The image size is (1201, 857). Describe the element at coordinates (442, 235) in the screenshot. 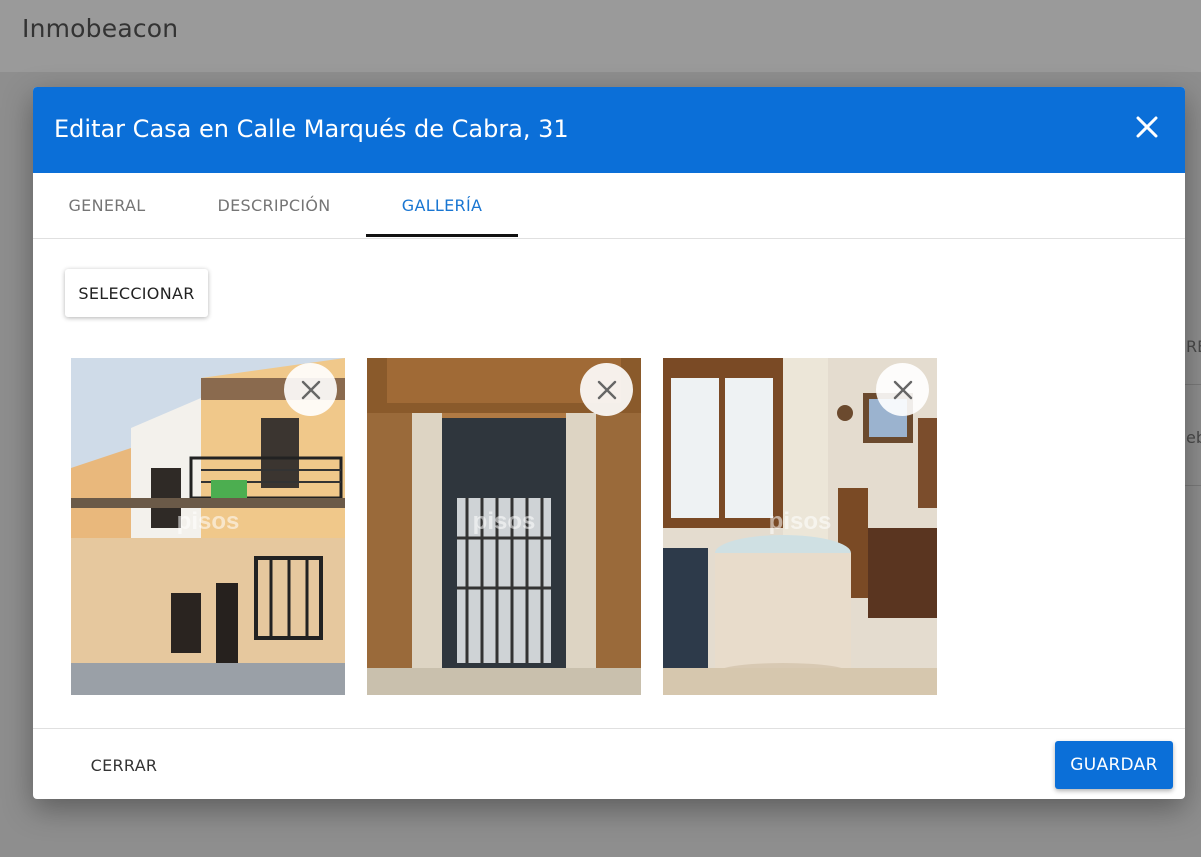

I see `active-tab-indicator` at that location.